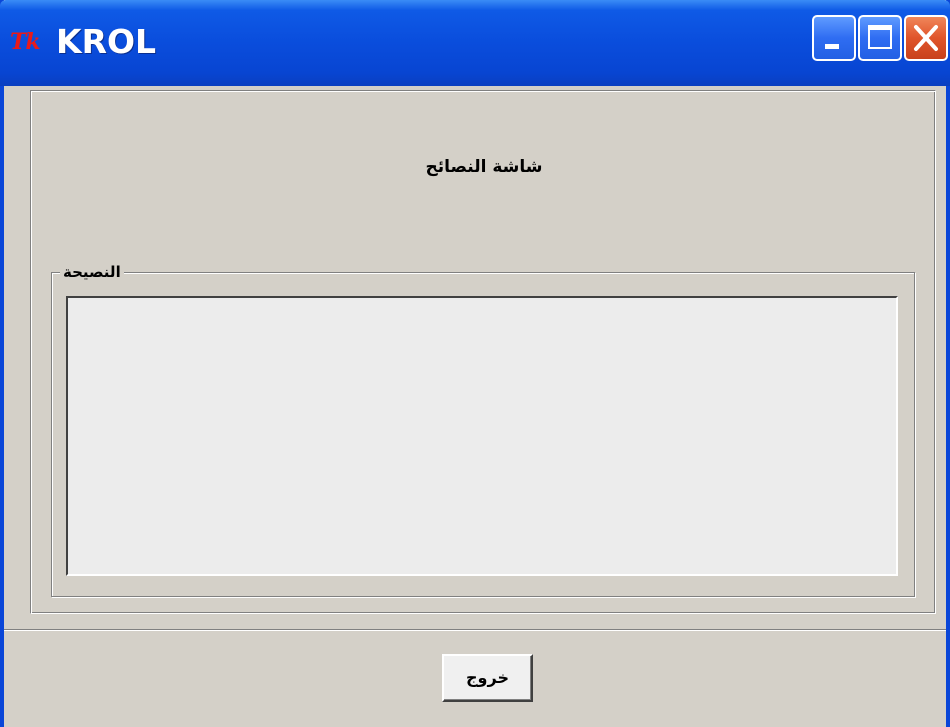 The image size is (950, 727). Describe the element at coordinates (475, 43) in the screenshot. I see `title-bar: Tk KROL` at that location.